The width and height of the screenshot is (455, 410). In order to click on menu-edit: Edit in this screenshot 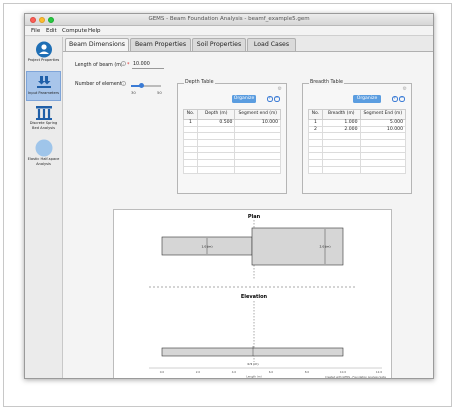, I will do `click(51, 31)`.